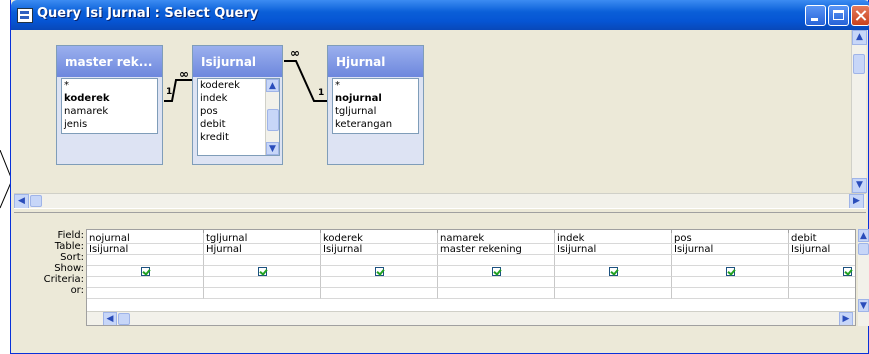  I want to click on grid-cell-field: indek, so click(613, 238).